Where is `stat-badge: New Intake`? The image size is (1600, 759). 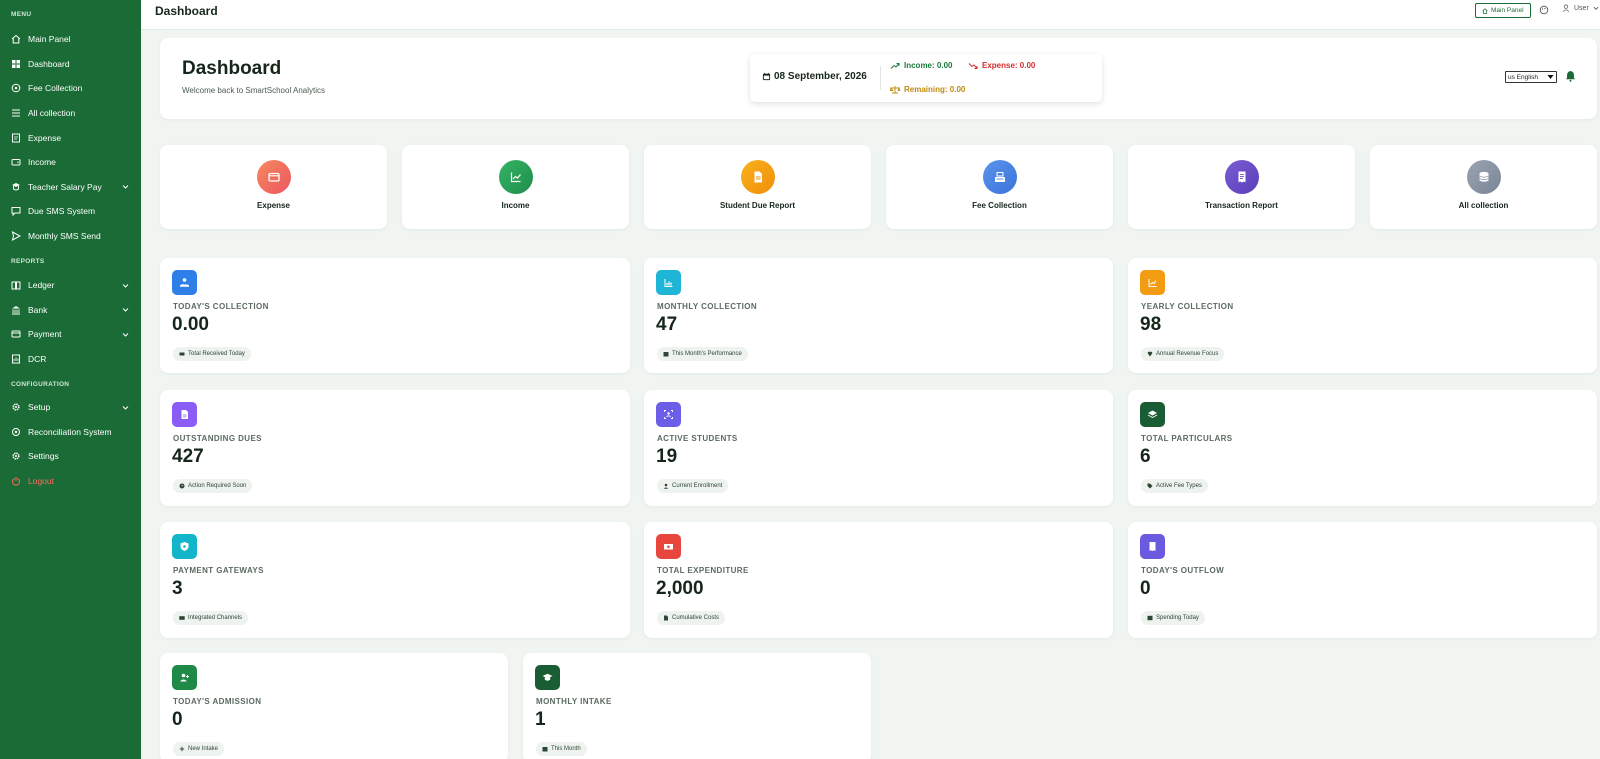 stat-badge: New Intake is located at coordinates (199, 749).